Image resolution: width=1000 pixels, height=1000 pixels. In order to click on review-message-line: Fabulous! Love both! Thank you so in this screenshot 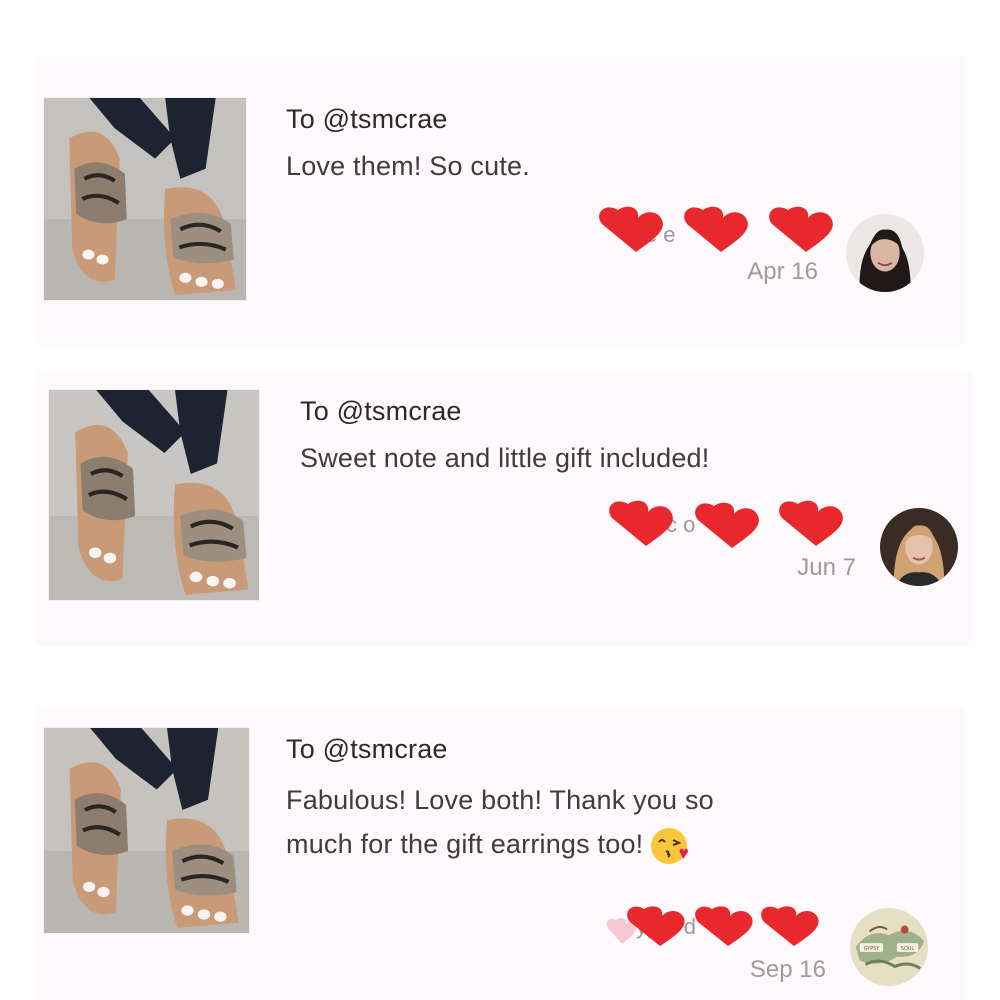, I will do `click(500, 800)`.